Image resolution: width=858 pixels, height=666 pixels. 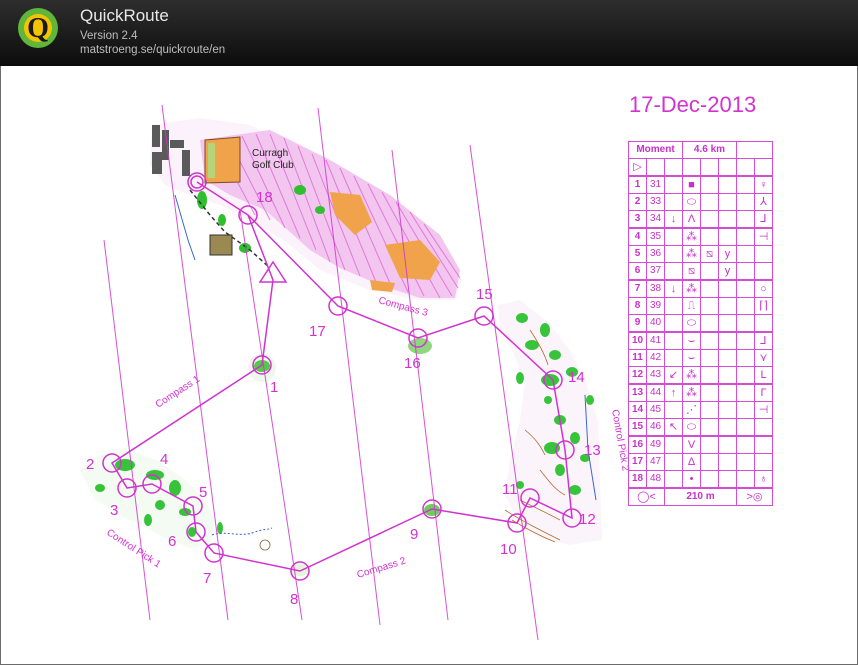 I want to click on control-number-10: 10, so click(x=508, y=549).